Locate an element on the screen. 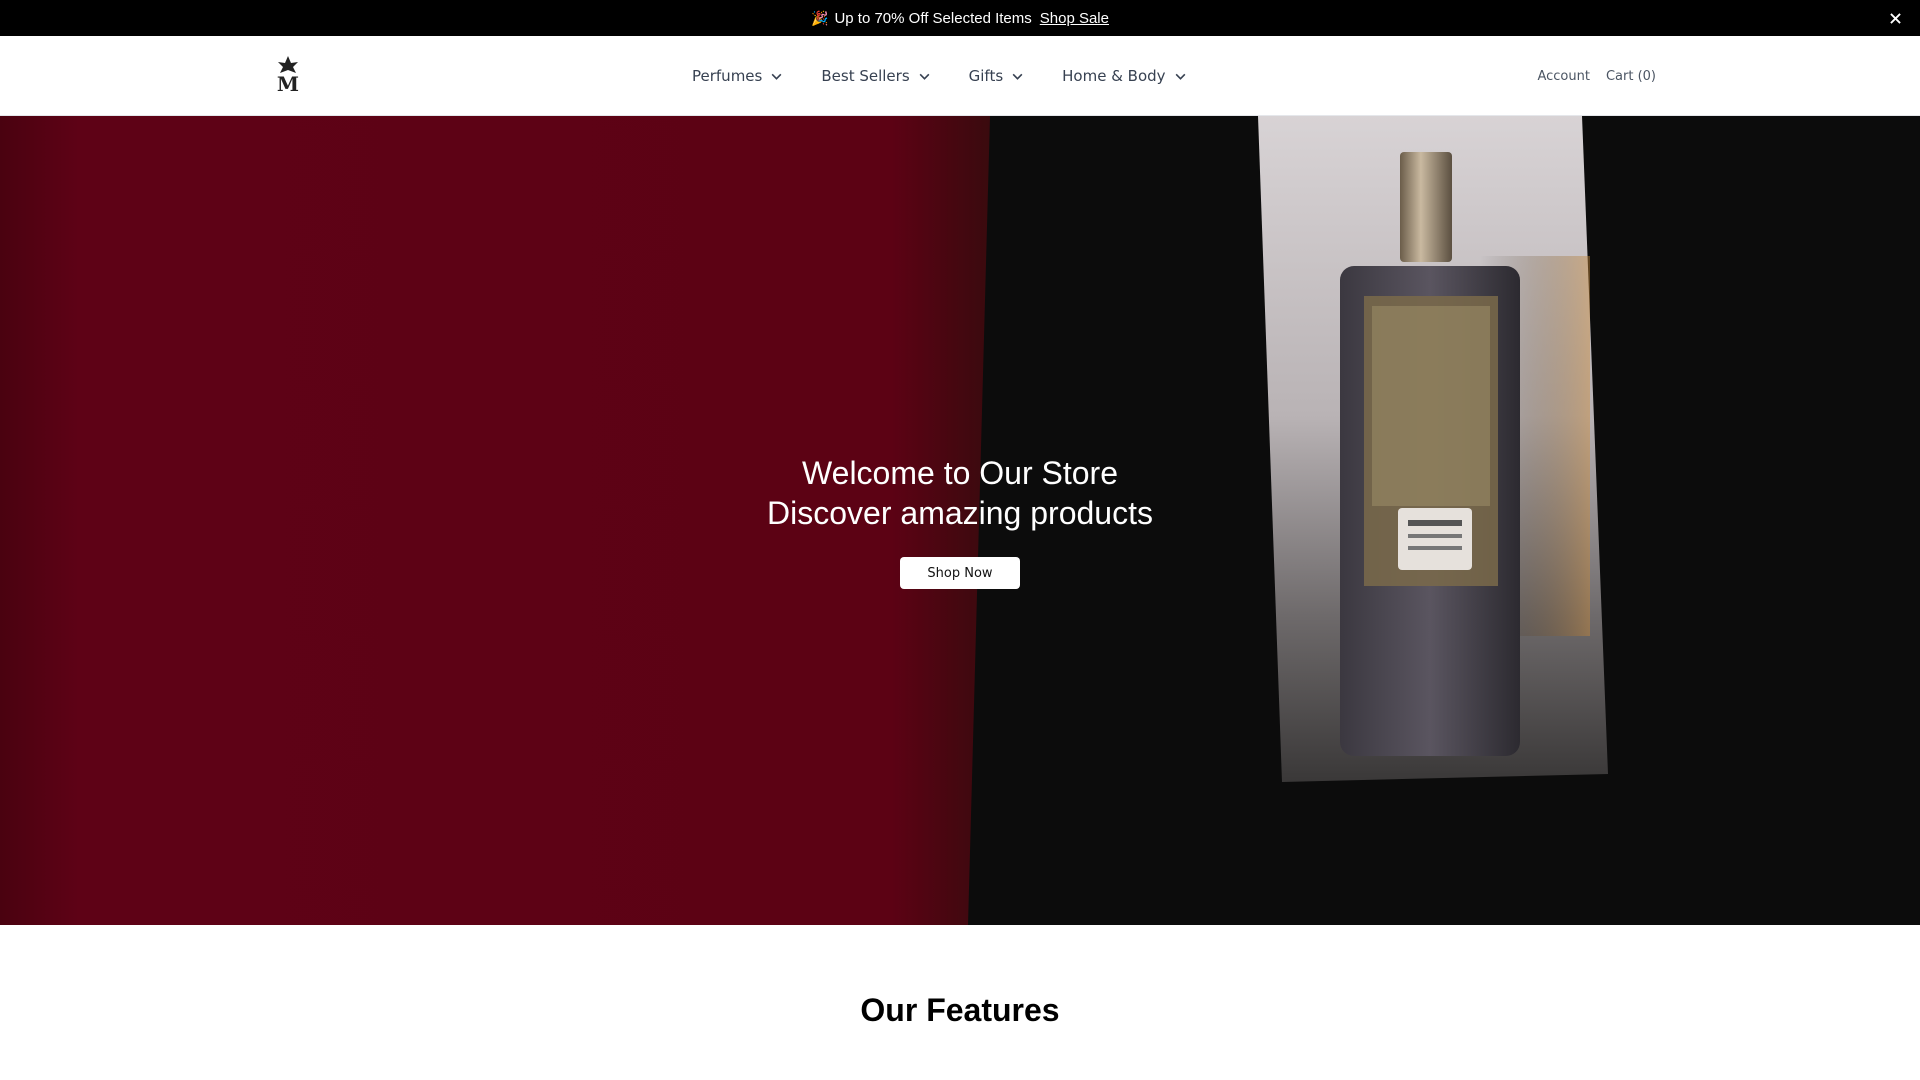 This screenshot has height=1080, width=1920. nav-item-label: Home & Body is located at coordinates (1114, 76).